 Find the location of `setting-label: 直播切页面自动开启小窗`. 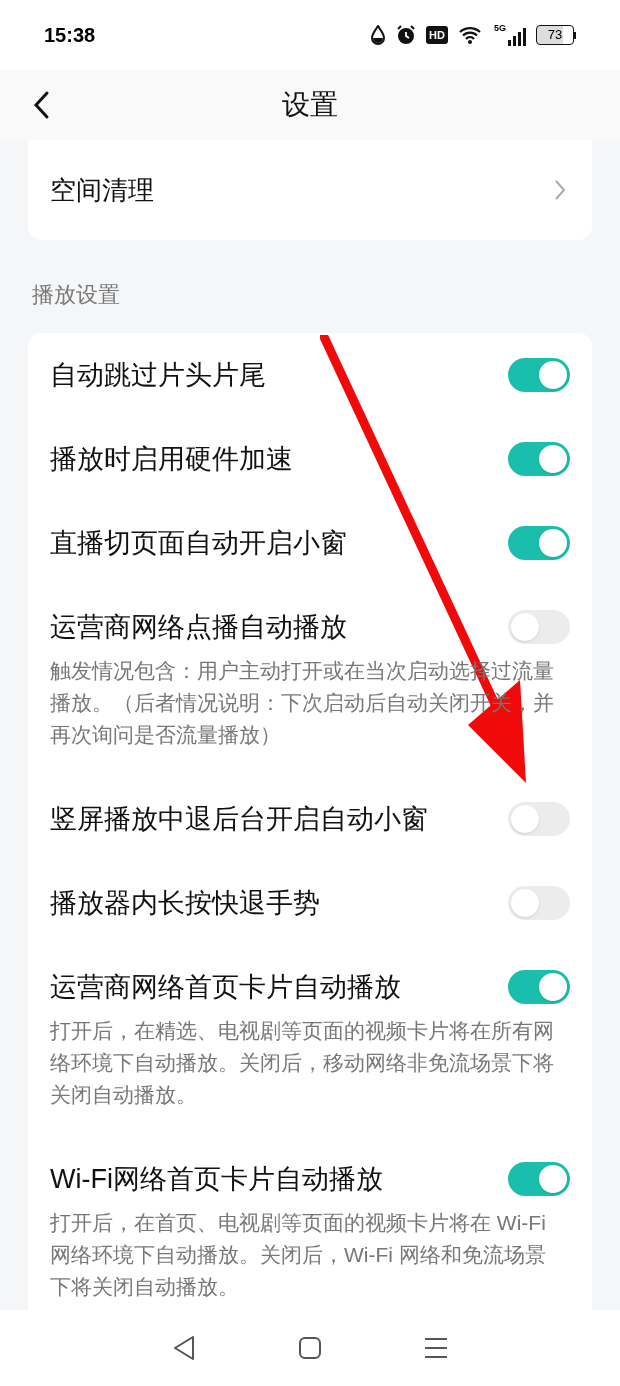

setting-label: 直播切页面自动开启小窗 is located at coordinates (198, 543).